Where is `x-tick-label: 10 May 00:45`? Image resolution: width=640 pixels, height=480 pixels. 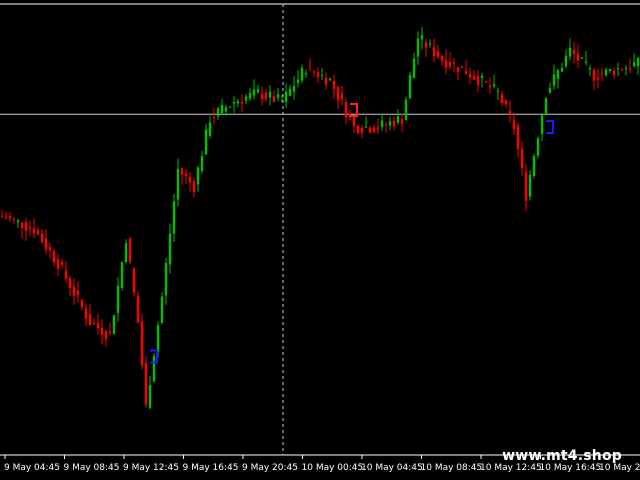 x-tick-label: 10 May 00:45 is located at coordinates (333, 468).